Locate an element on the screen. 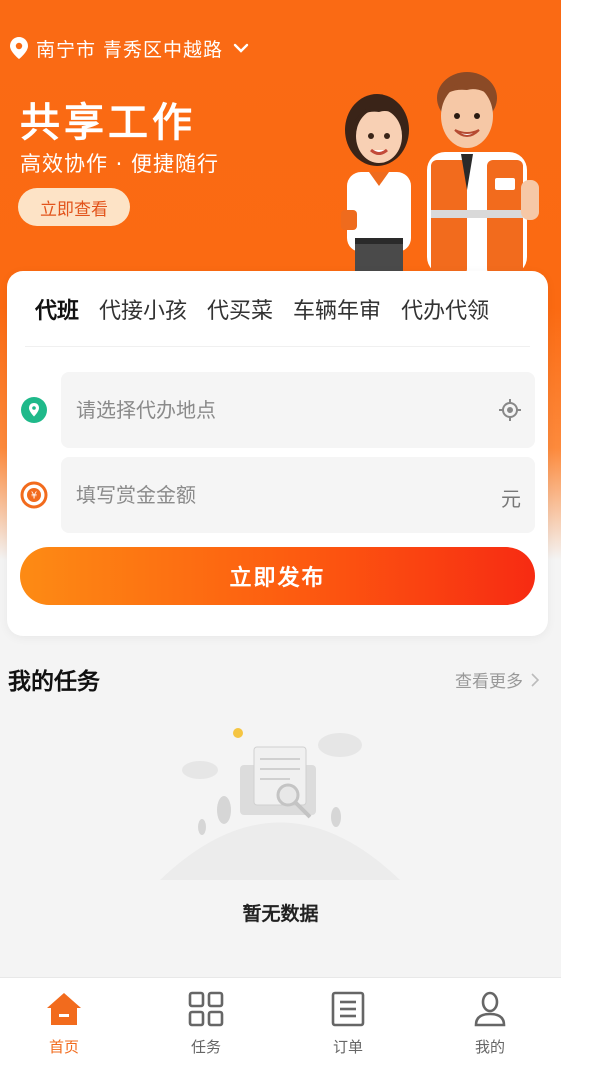 The height and width of the screenshot is (1080, 607). empty-state-text: 暂无数据 is located at coordinates (280, 914).